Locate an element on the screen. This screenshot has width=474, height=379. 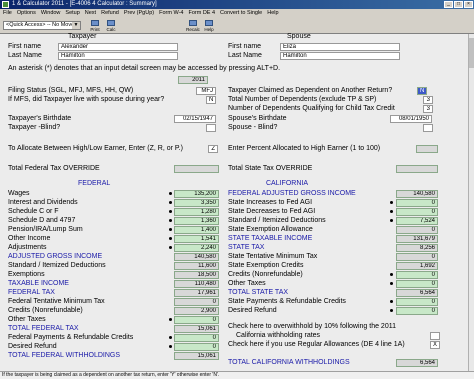
sp-last-name-field: Hamilton is located at coordinates (340, 56).